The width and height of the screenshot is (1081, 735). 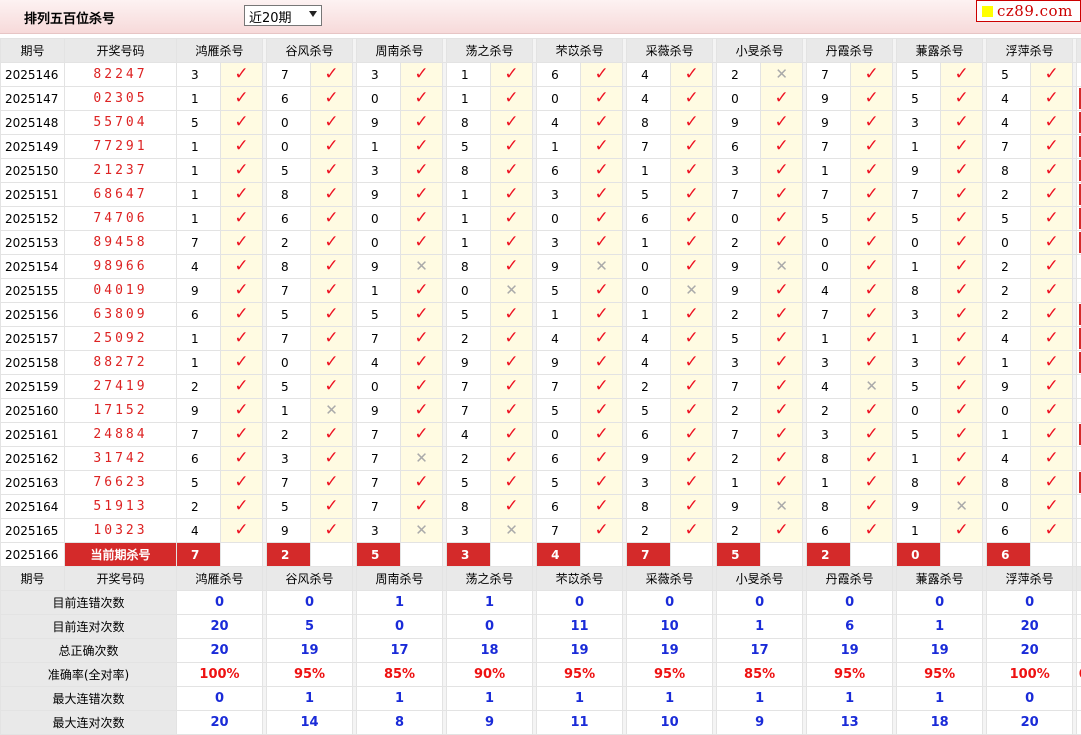 I want to click on site-logo: cz89.com, so click(x=1028, y=11).